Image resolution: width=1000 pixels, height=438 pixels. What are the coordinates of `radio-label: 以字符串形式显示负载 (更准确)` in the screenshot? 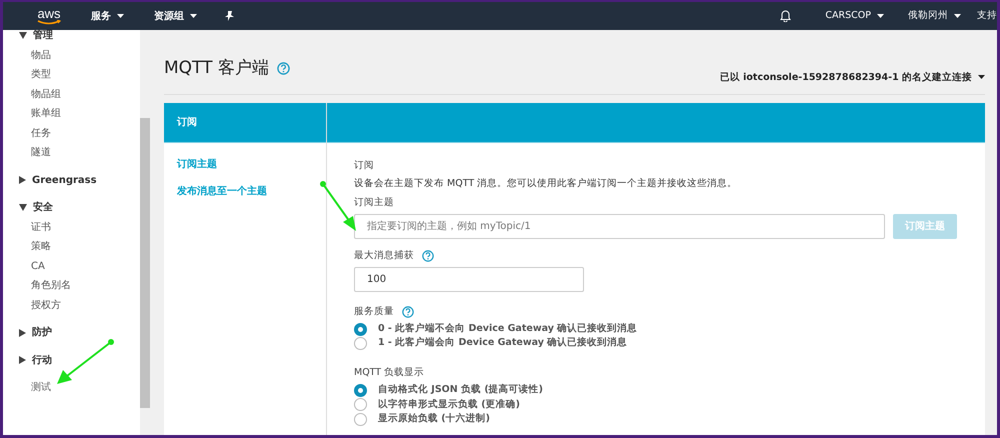 It's located at (449, 405).